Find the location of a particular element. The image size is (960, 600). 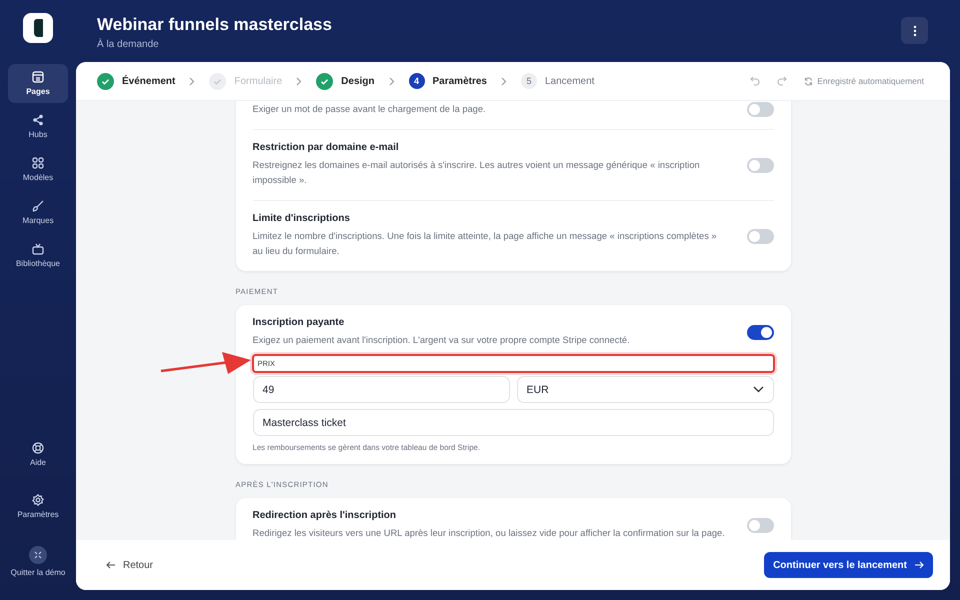

sidebar-item: Bibliothèque is located at coordinates (38, 255).